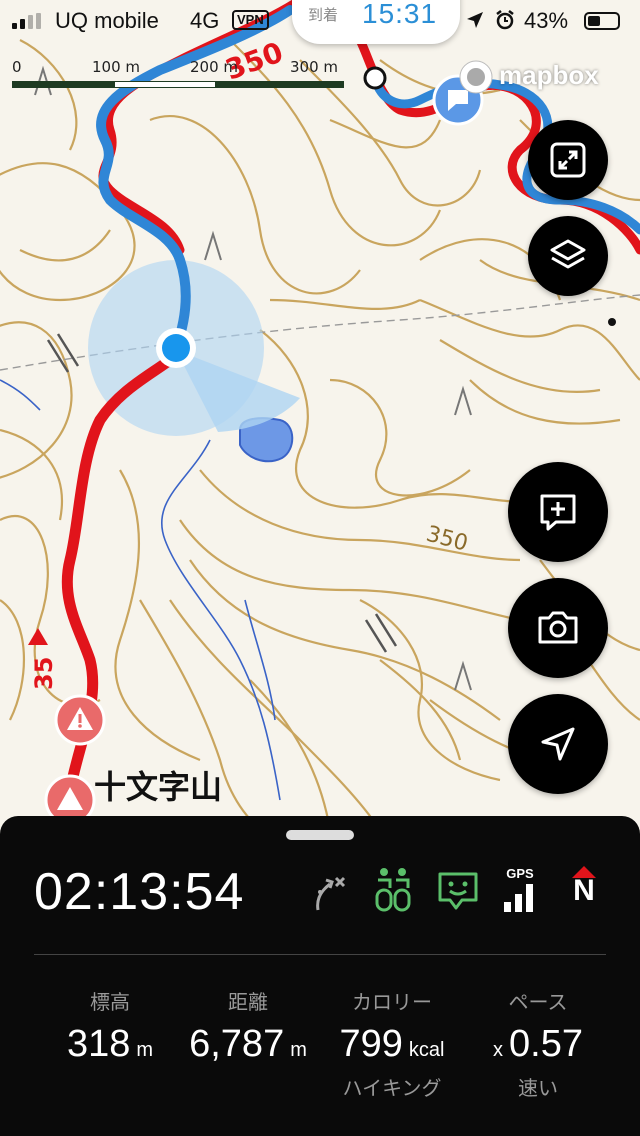 Image resolution: width=640 pixels, height=1136 pixels. I want to click on stat-value-row: 6,787 m, so click(248, 1044).